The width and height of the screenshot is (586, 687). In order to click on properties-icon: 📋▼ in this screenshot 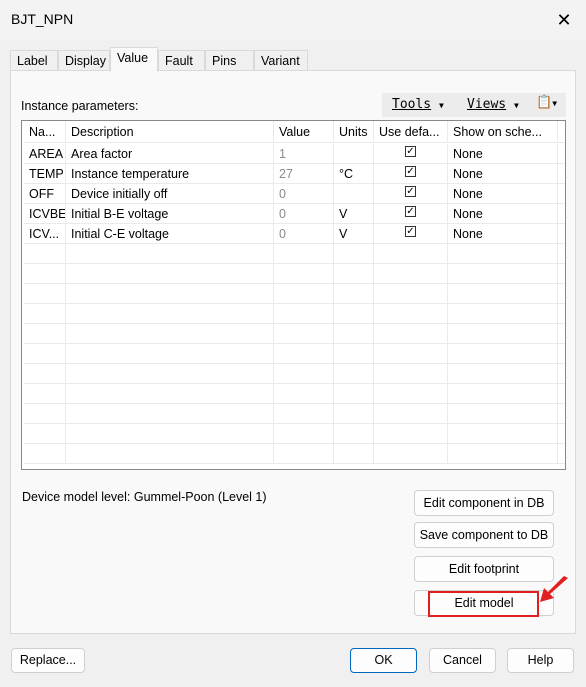, I will do `click(546, 102)`.